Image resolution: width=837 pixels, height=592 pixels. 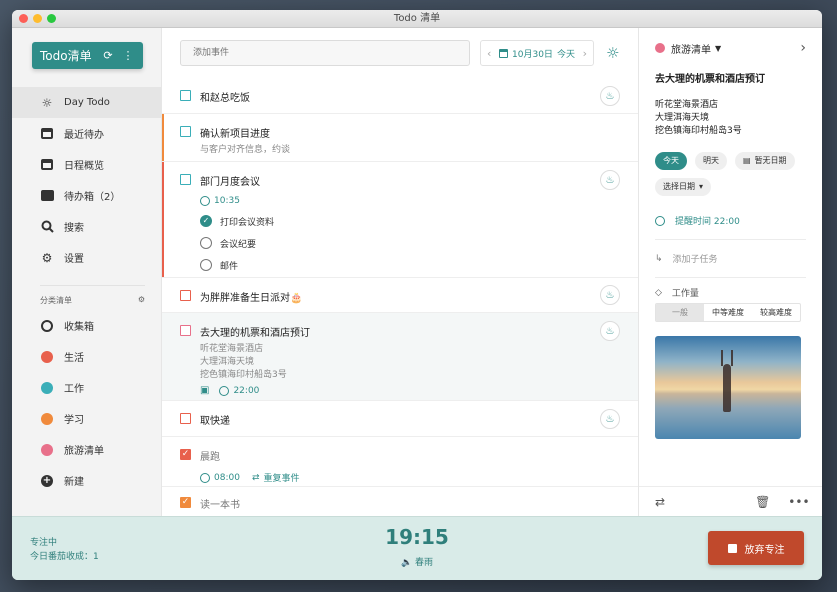 What do you see at coordinates (419, 221) in the screenshot?
I see `subtask-item: ✓ 打印会议资料` at bounding box center [419, 221].